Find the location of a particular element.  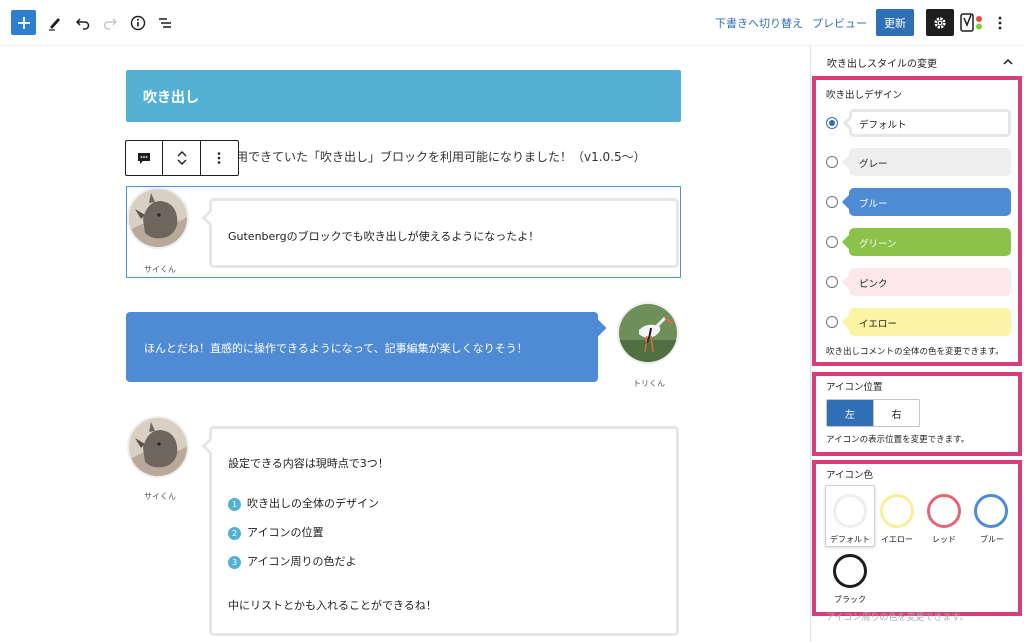

position-right-button: 右 is located at coordinates (895, 413).